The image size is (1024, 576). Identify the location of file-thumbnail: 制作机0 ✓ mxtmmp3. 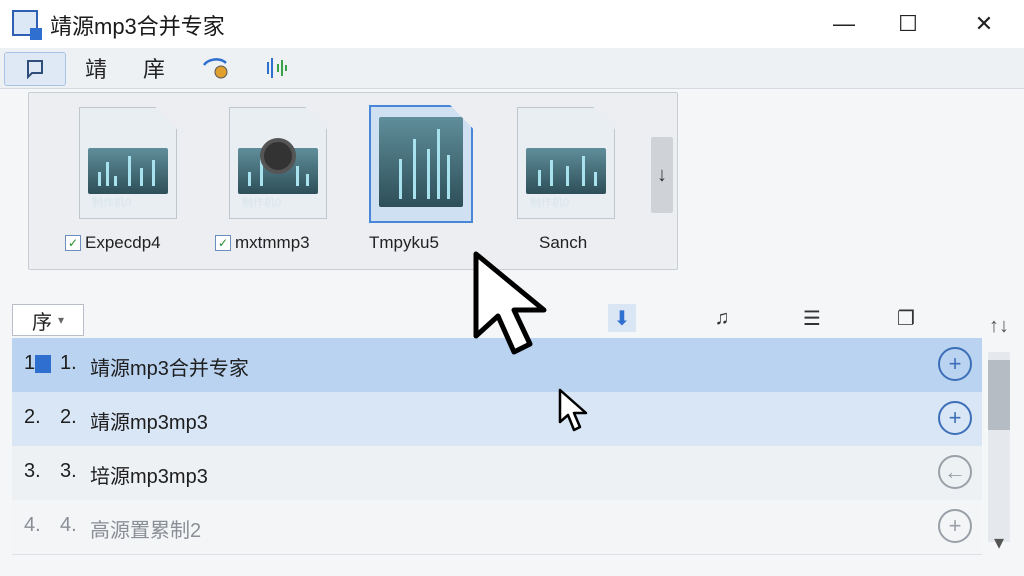
(275, 180).